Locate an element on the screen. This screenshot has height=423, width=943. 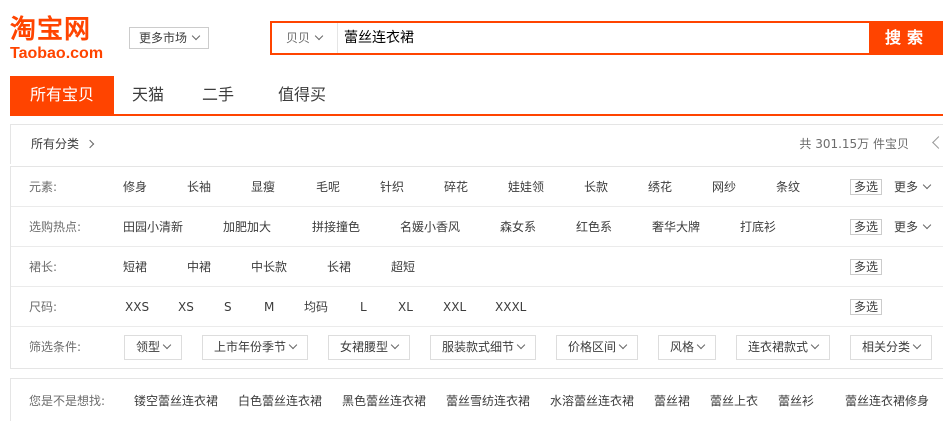
filter-value: 网纱 is located at coordinates (724, 187).